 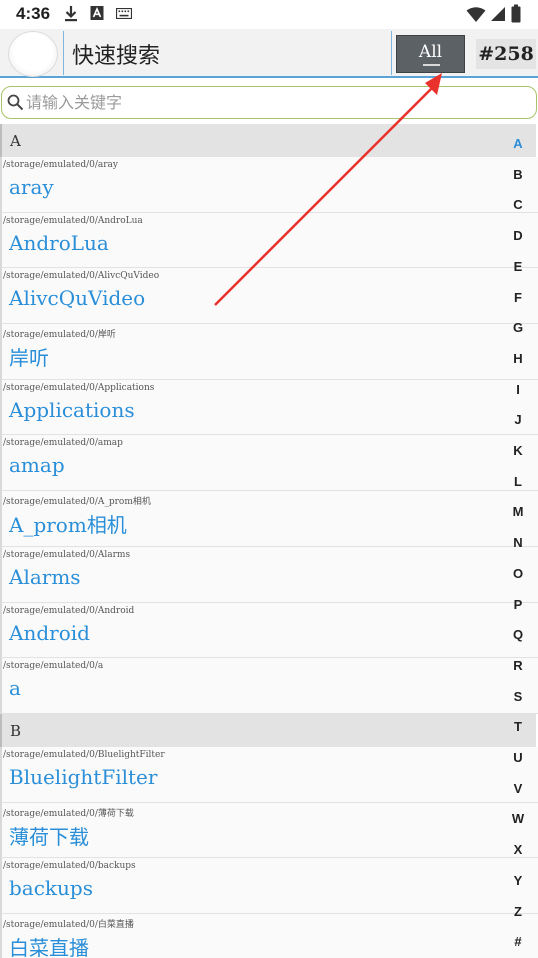 I want to click on list-item: /storage/emulated/0/aray aray, so click(x=269, y=185).